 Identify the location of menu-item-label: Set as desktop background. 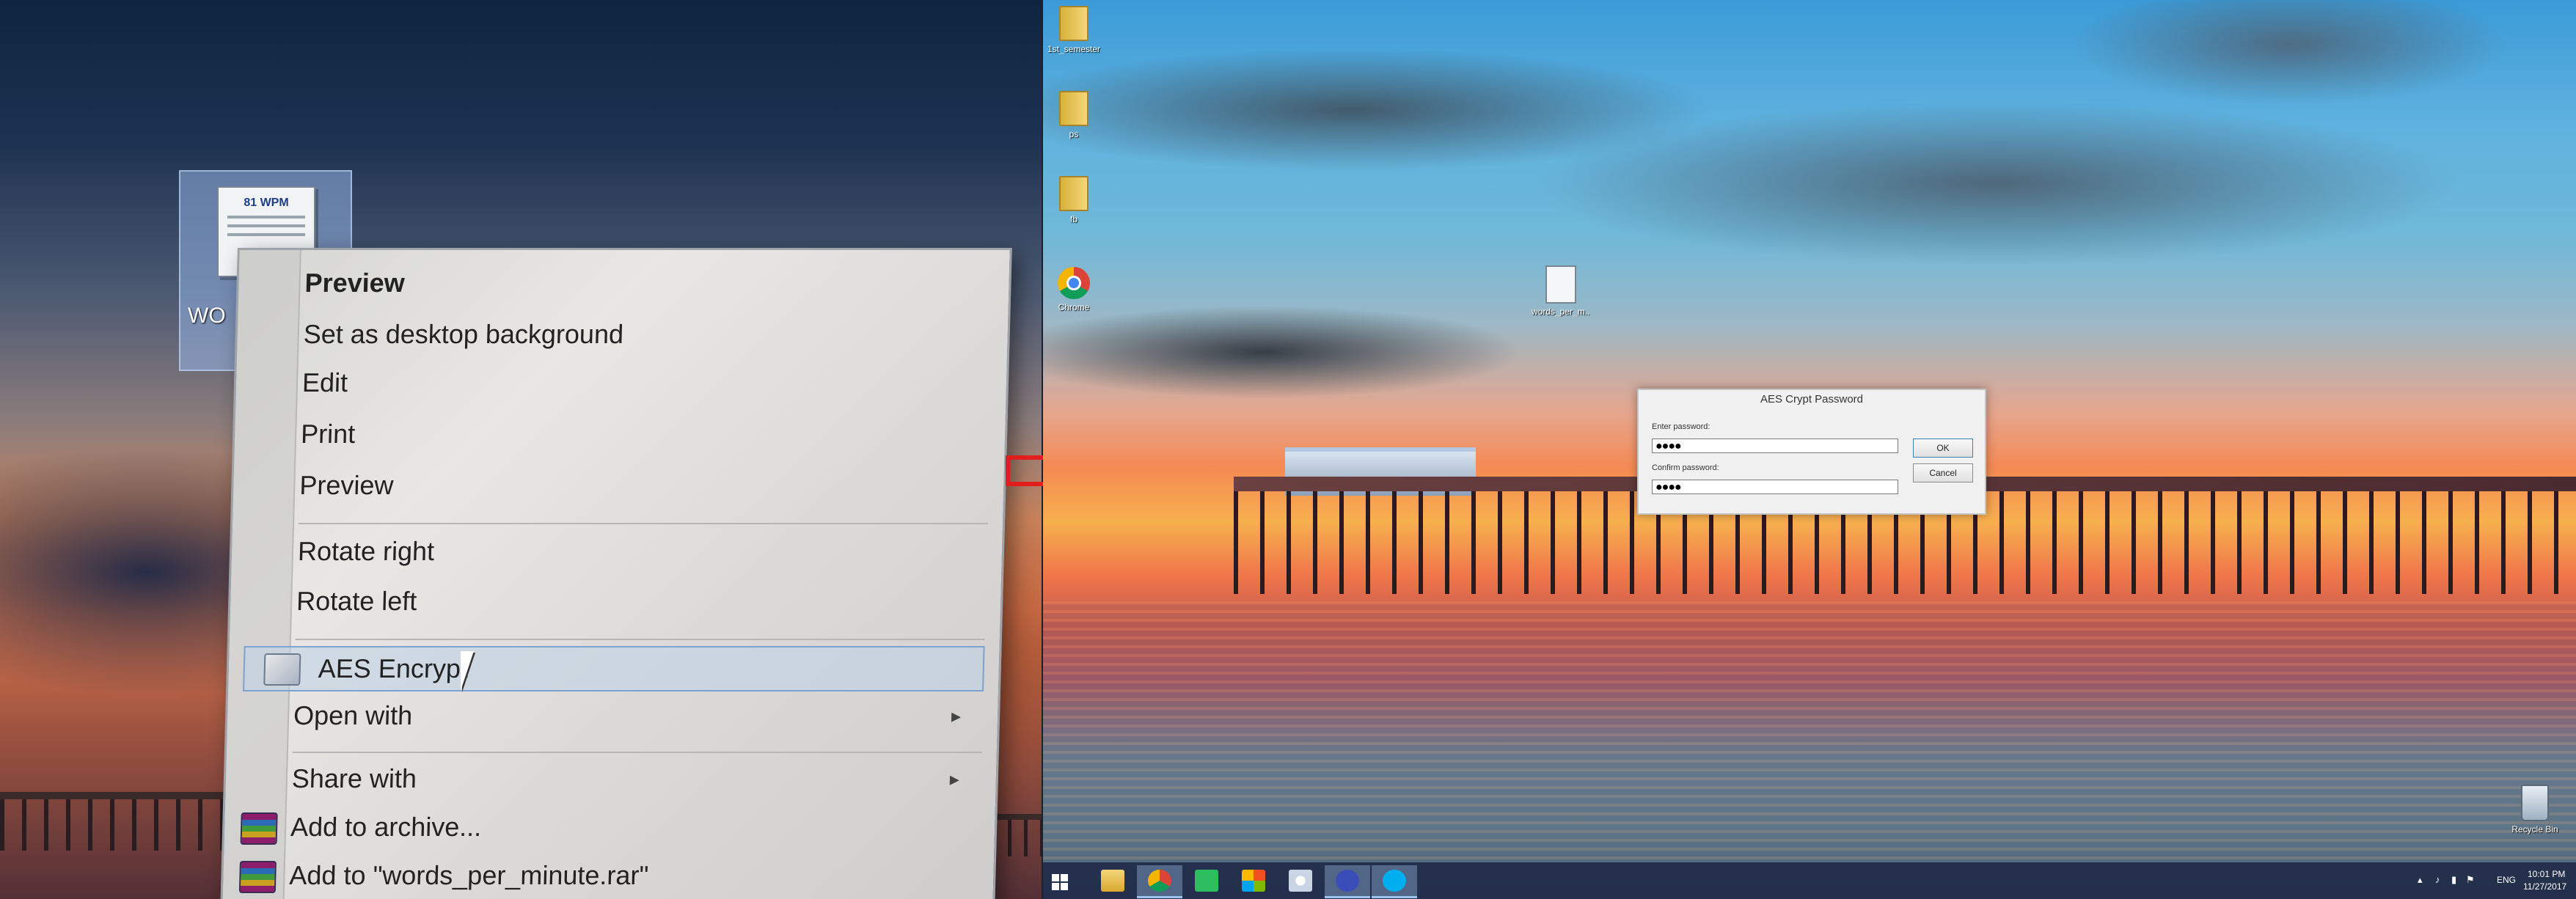
(463, 334).